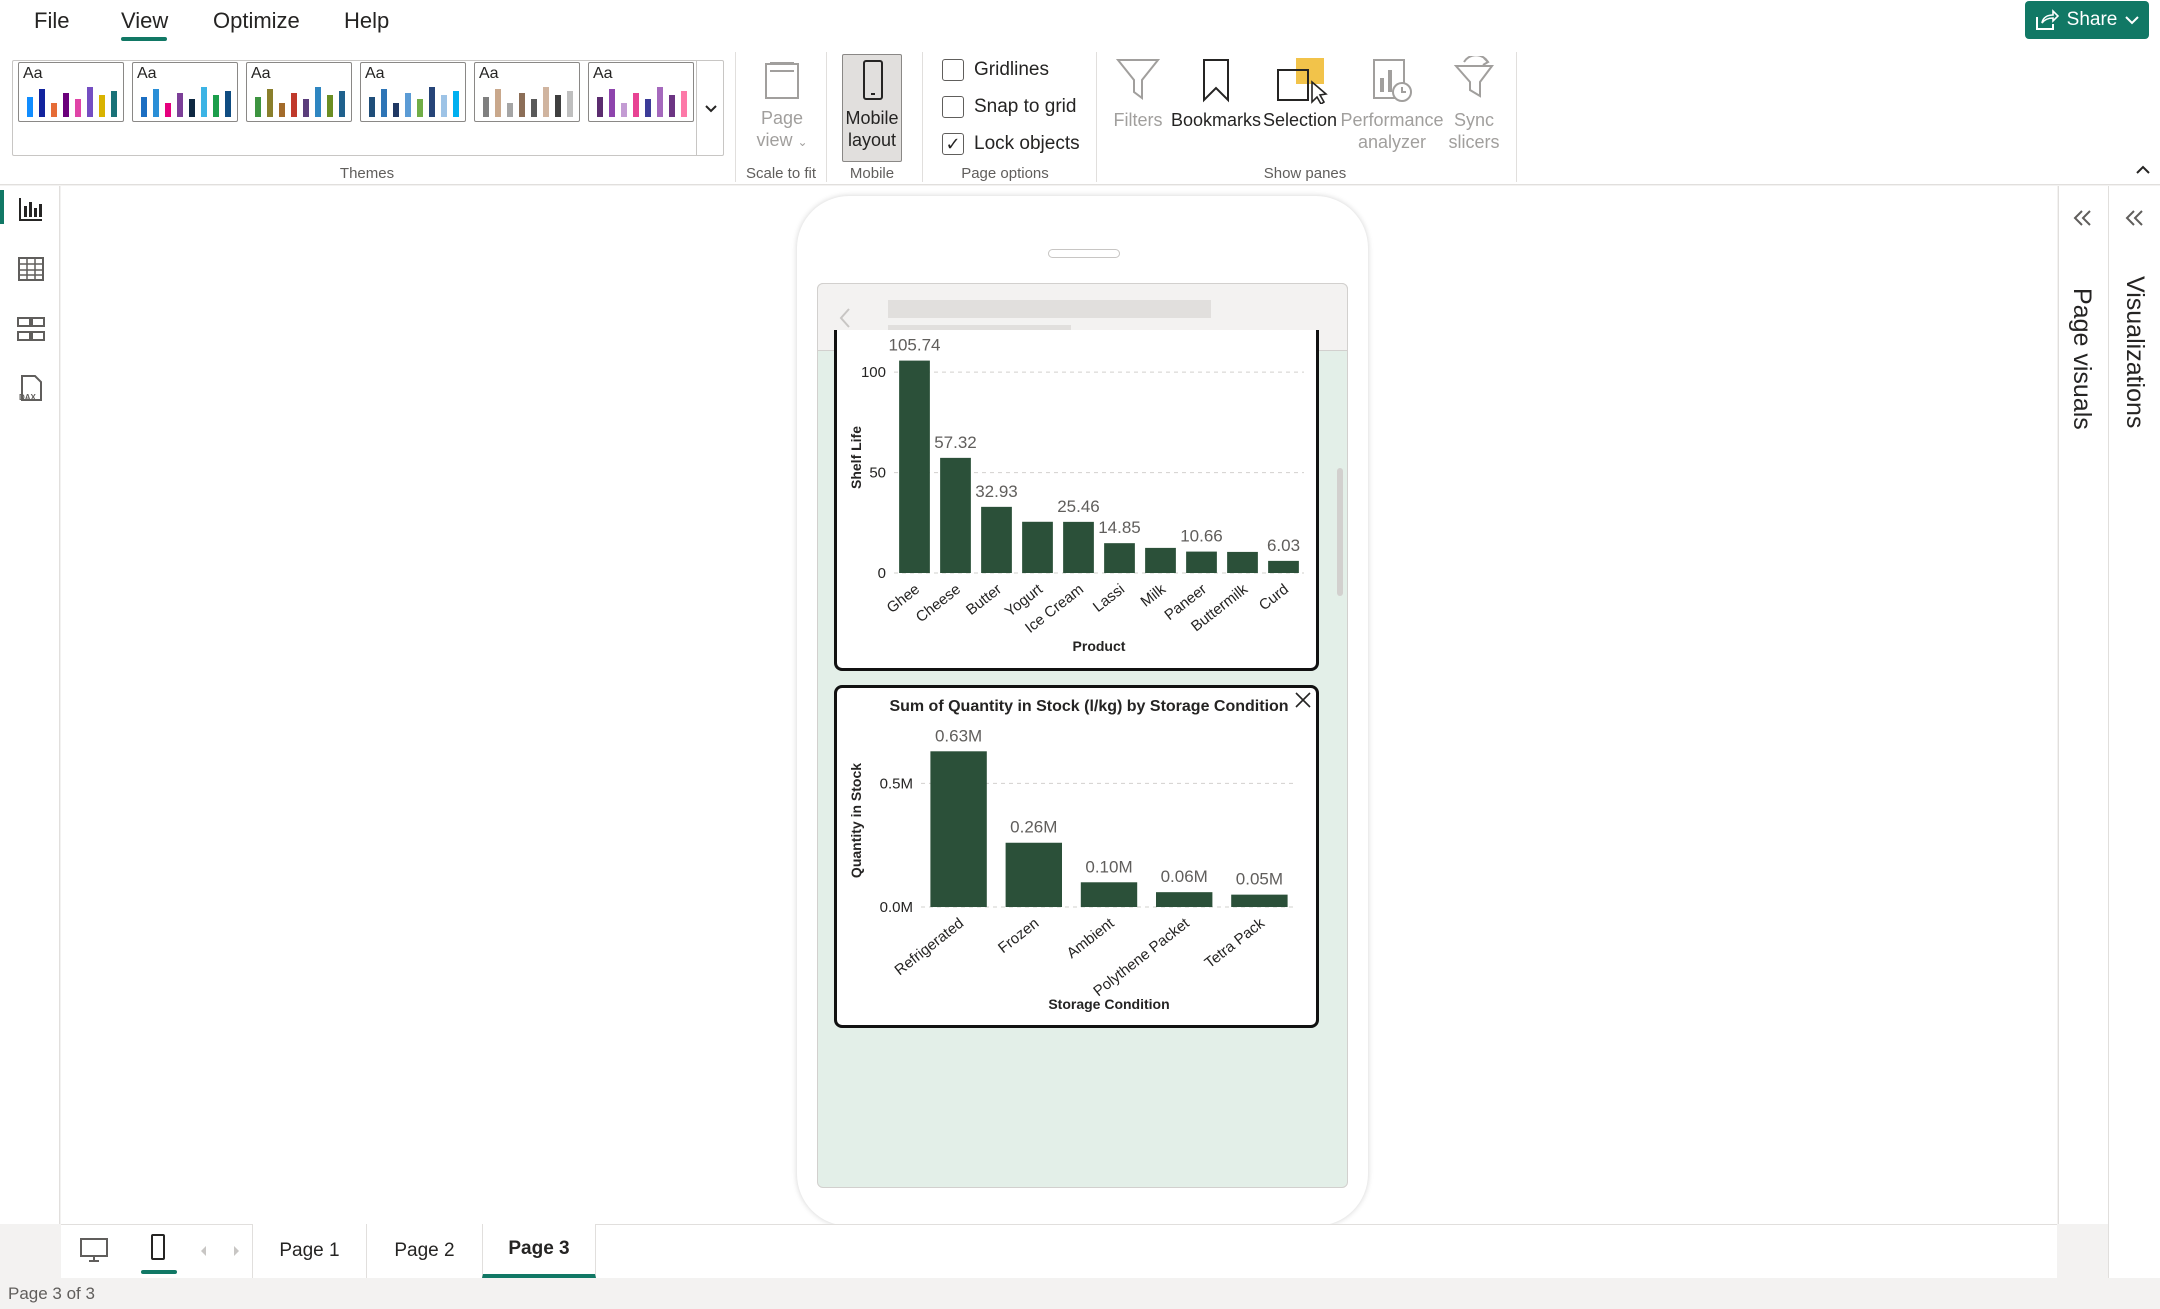  I want to click on phone-speaker, so click(1084, 253).